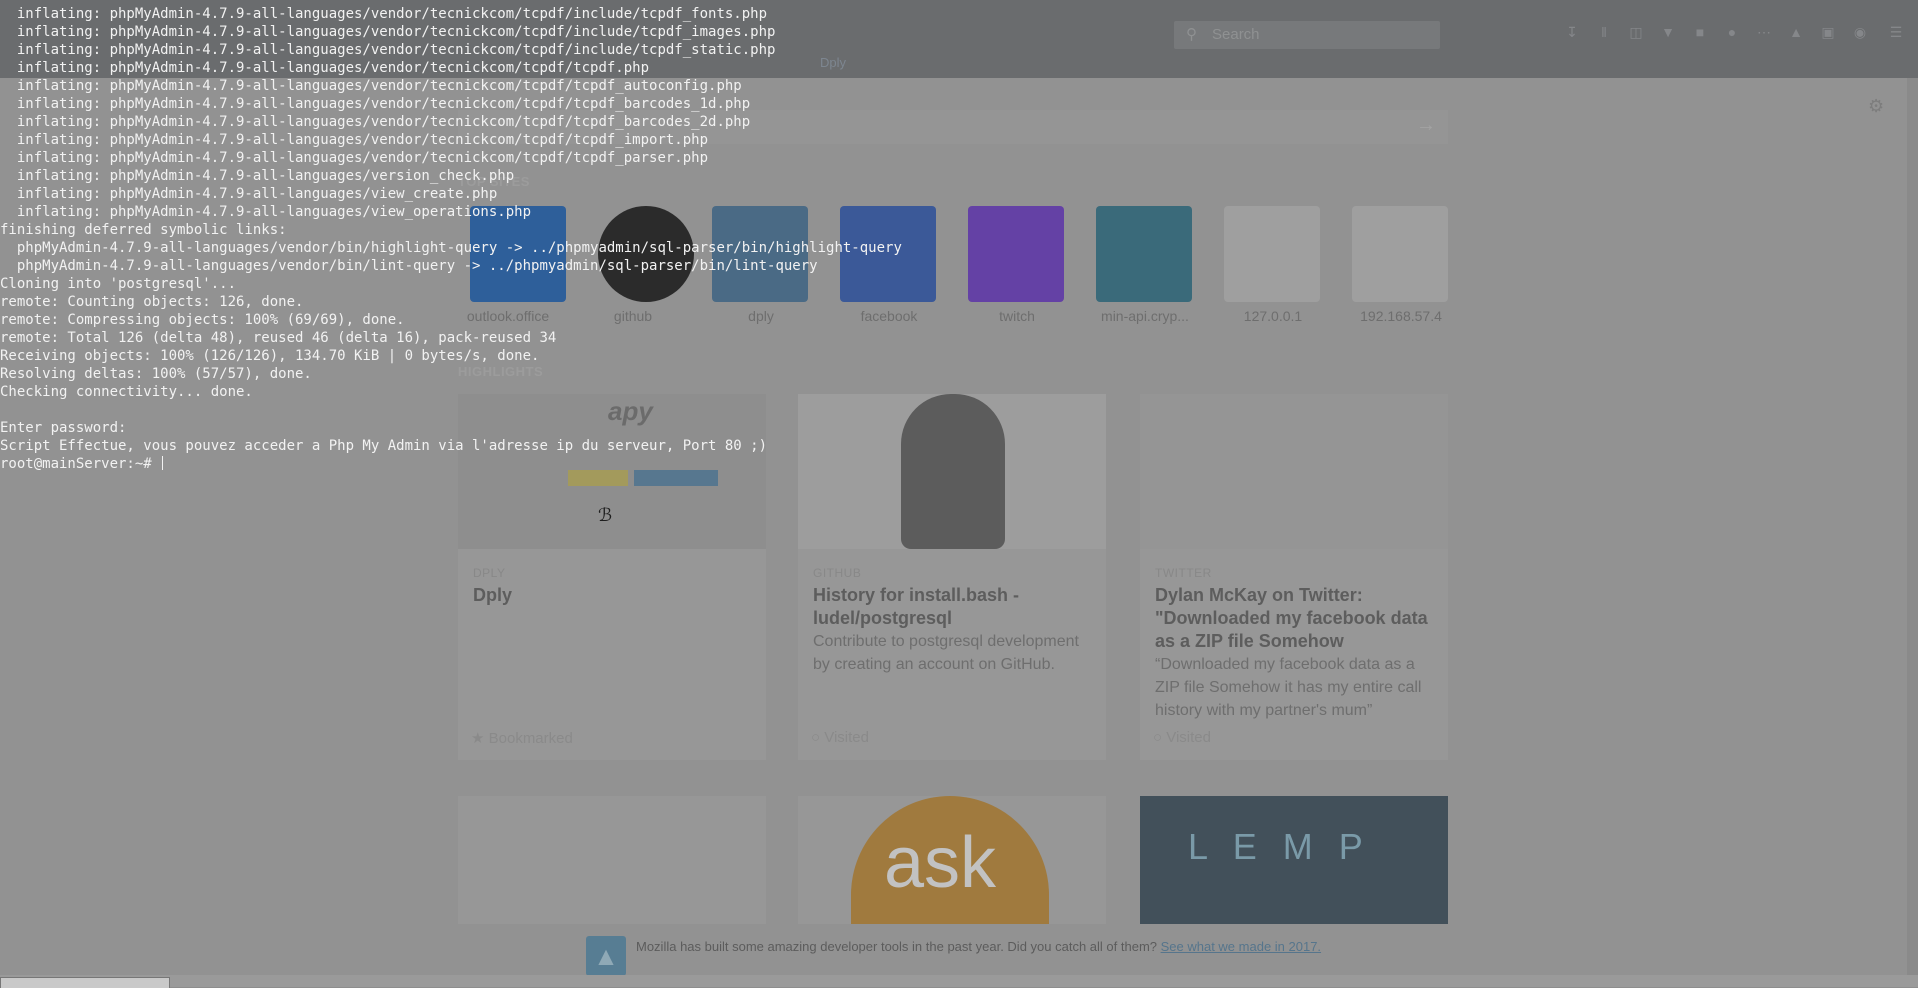 This screenshot has width=1918, height=988. I want to click on terminal-line: finishing deferred symbolic links:, so click(143, 230).